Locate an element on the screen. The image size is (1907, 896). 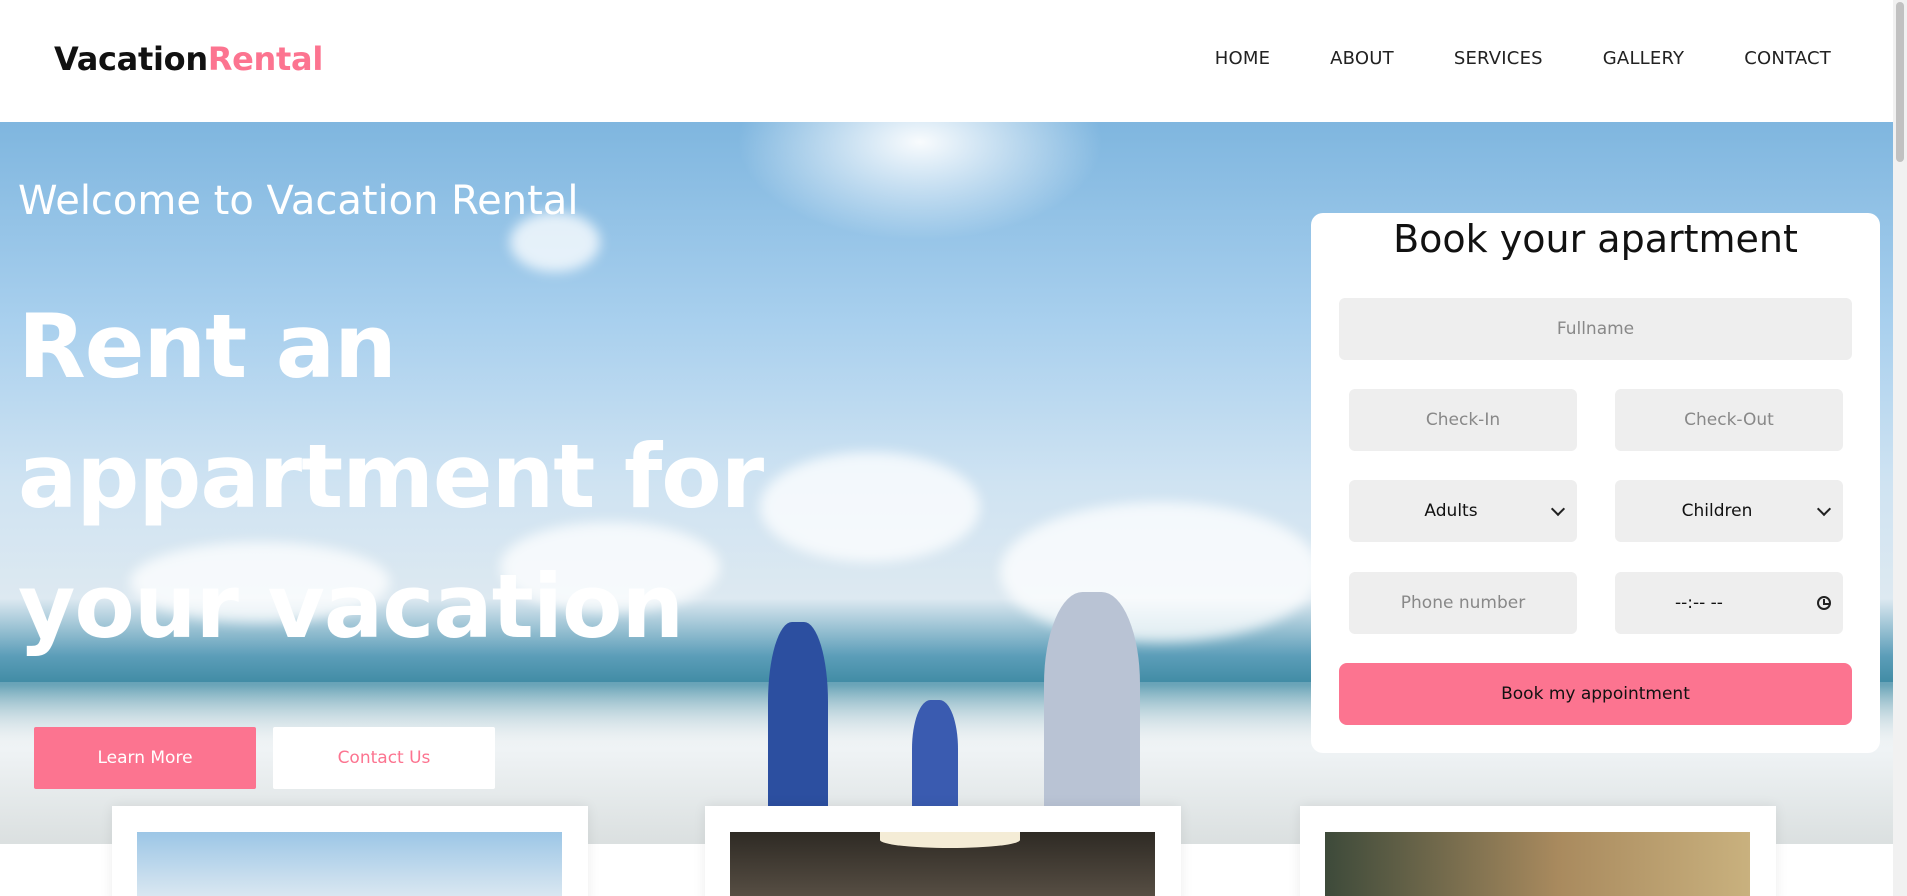
chandelier is located at coordinates (950, 840).